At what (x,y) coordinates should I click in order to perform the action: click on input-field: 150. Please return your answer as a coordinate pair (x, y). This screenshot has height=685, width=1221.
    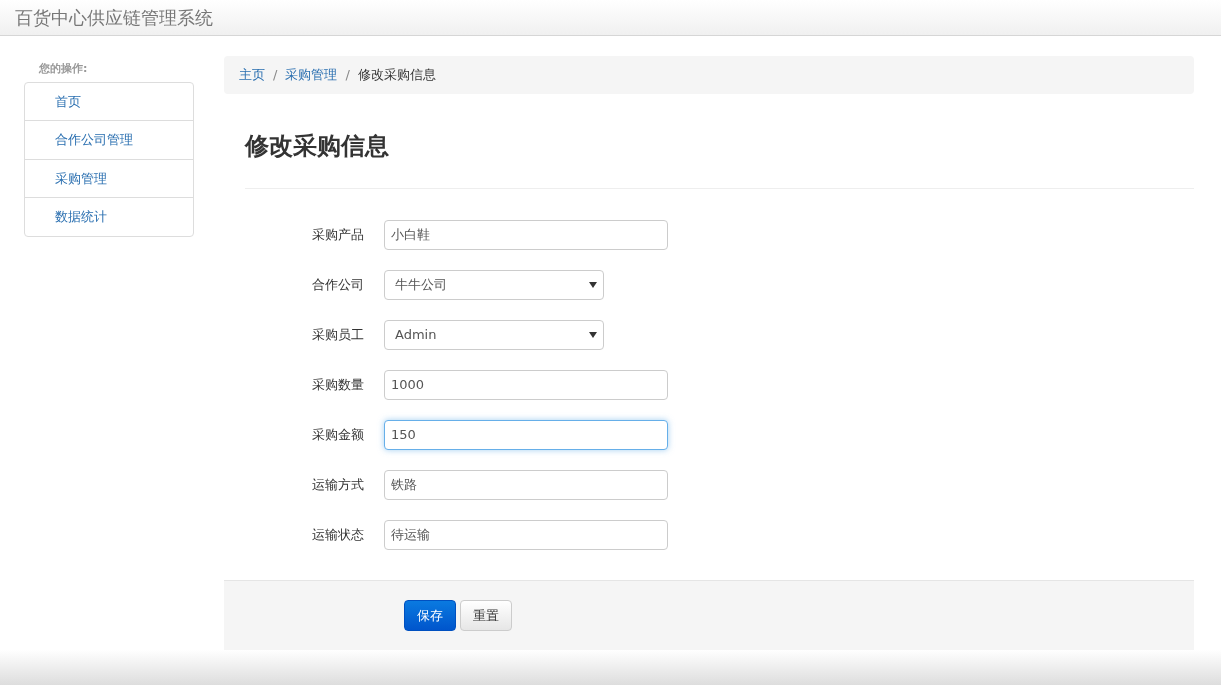
    Looking at the image, I should click on (526, 434).